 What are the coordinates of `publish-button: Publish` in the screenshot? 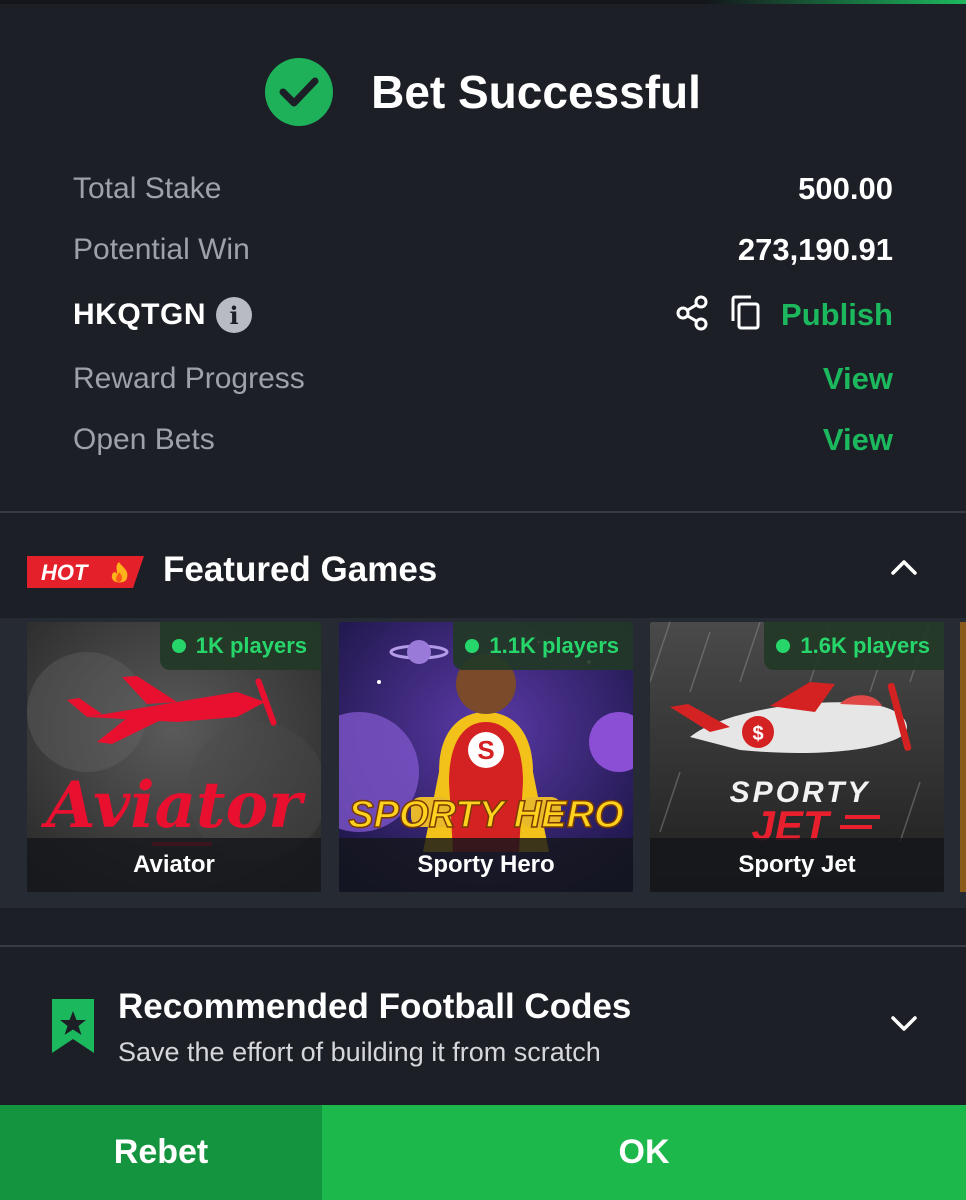 It's located at (837, 315).